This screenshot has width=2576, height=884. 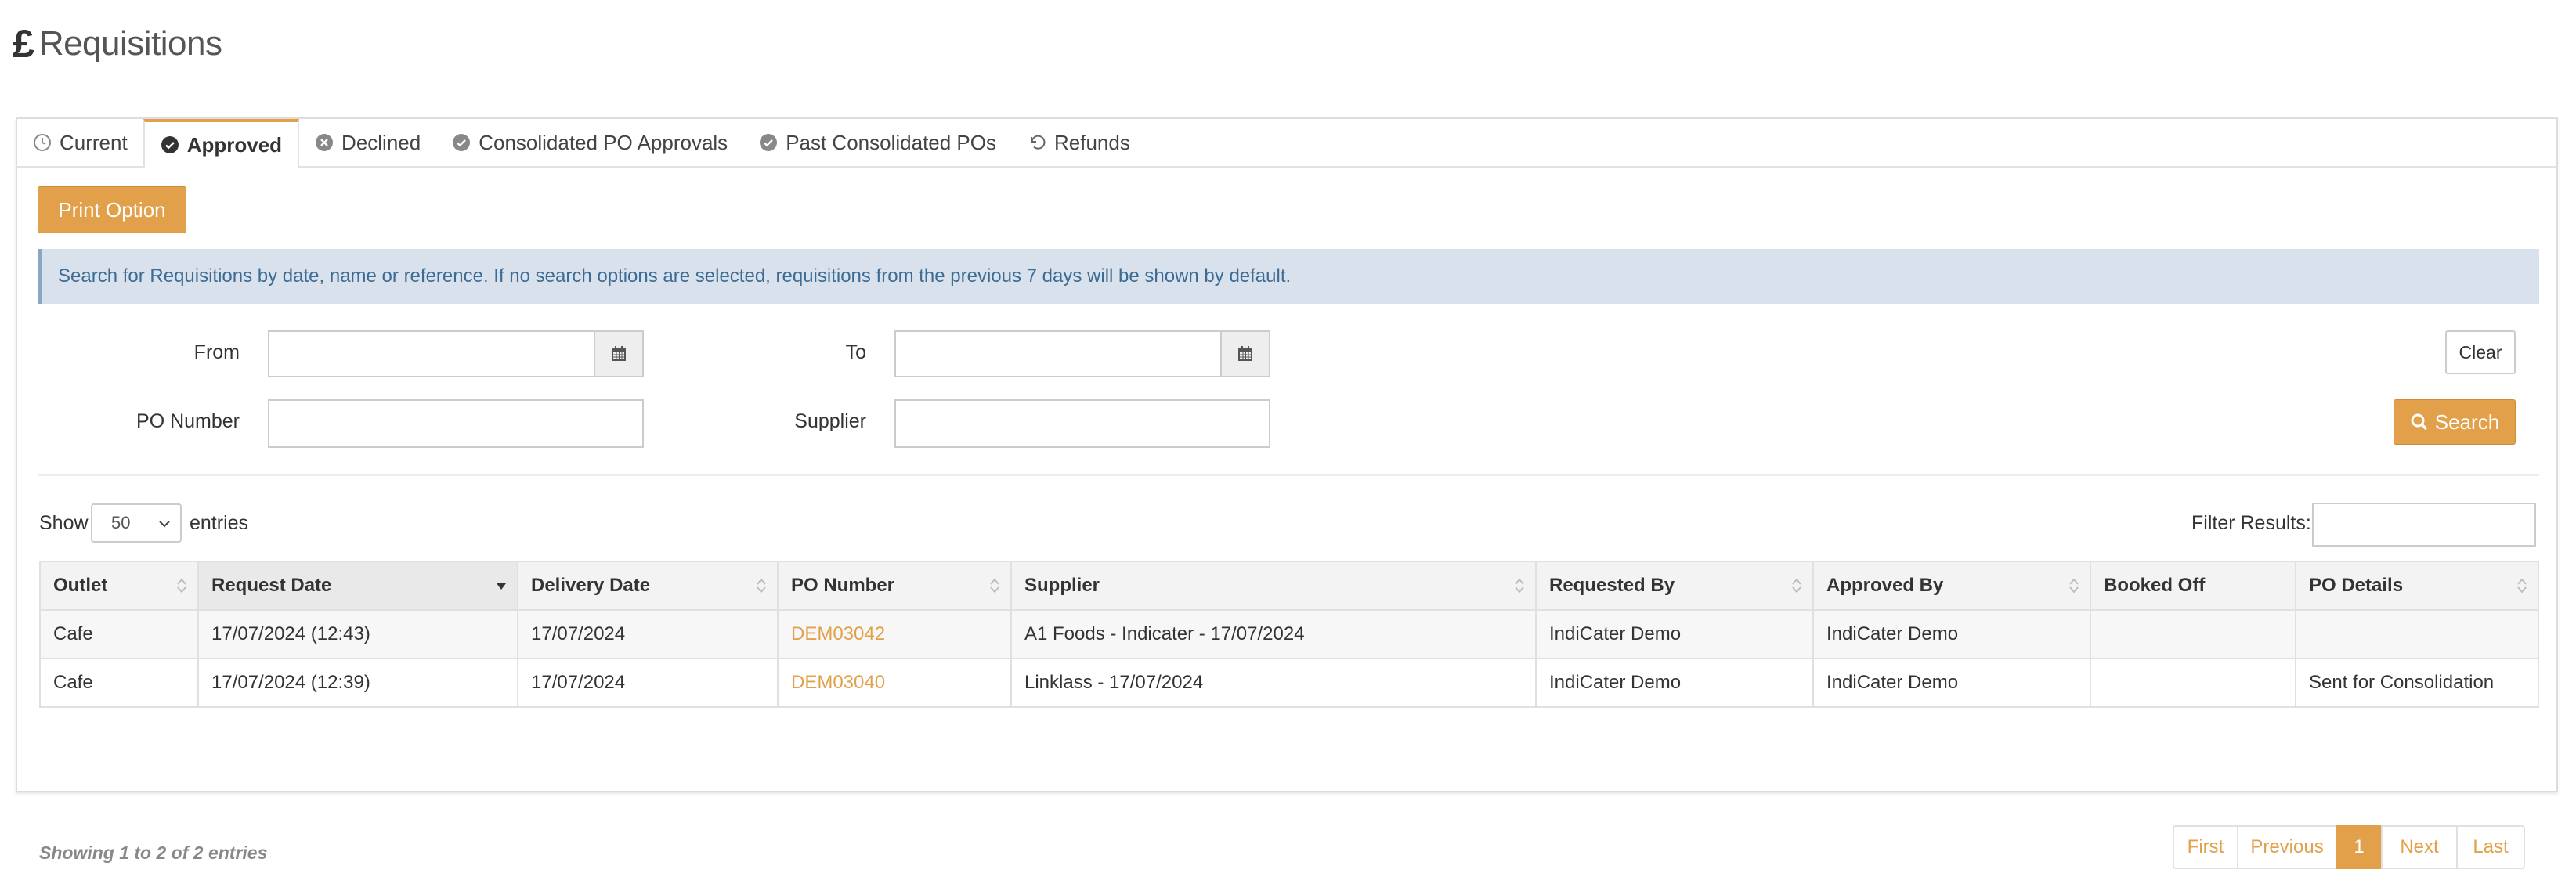 What do you see at coordinates (112, 209) in the screenshot?
I see `print-option-button: Print Option` at bounding box center [112, 209].